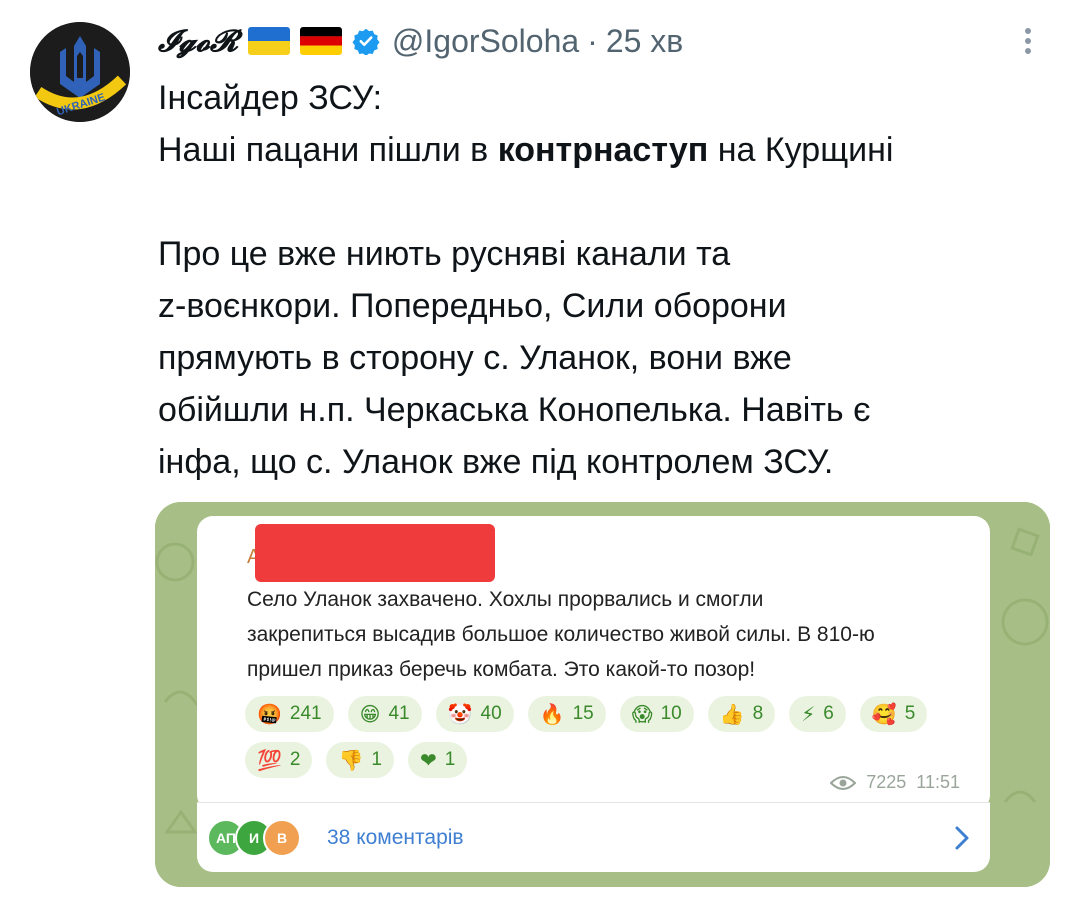 The height and width of the screenshot is (908, 1080). I want to click on reaction-chip: 😱 10, so click(656, 714).